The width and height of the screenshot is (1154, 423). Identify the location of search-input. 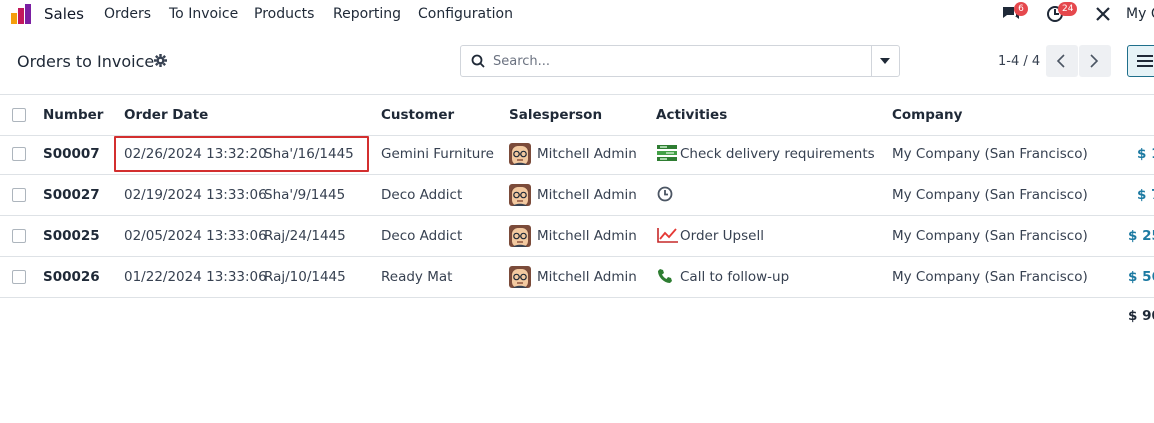
(678, 61).